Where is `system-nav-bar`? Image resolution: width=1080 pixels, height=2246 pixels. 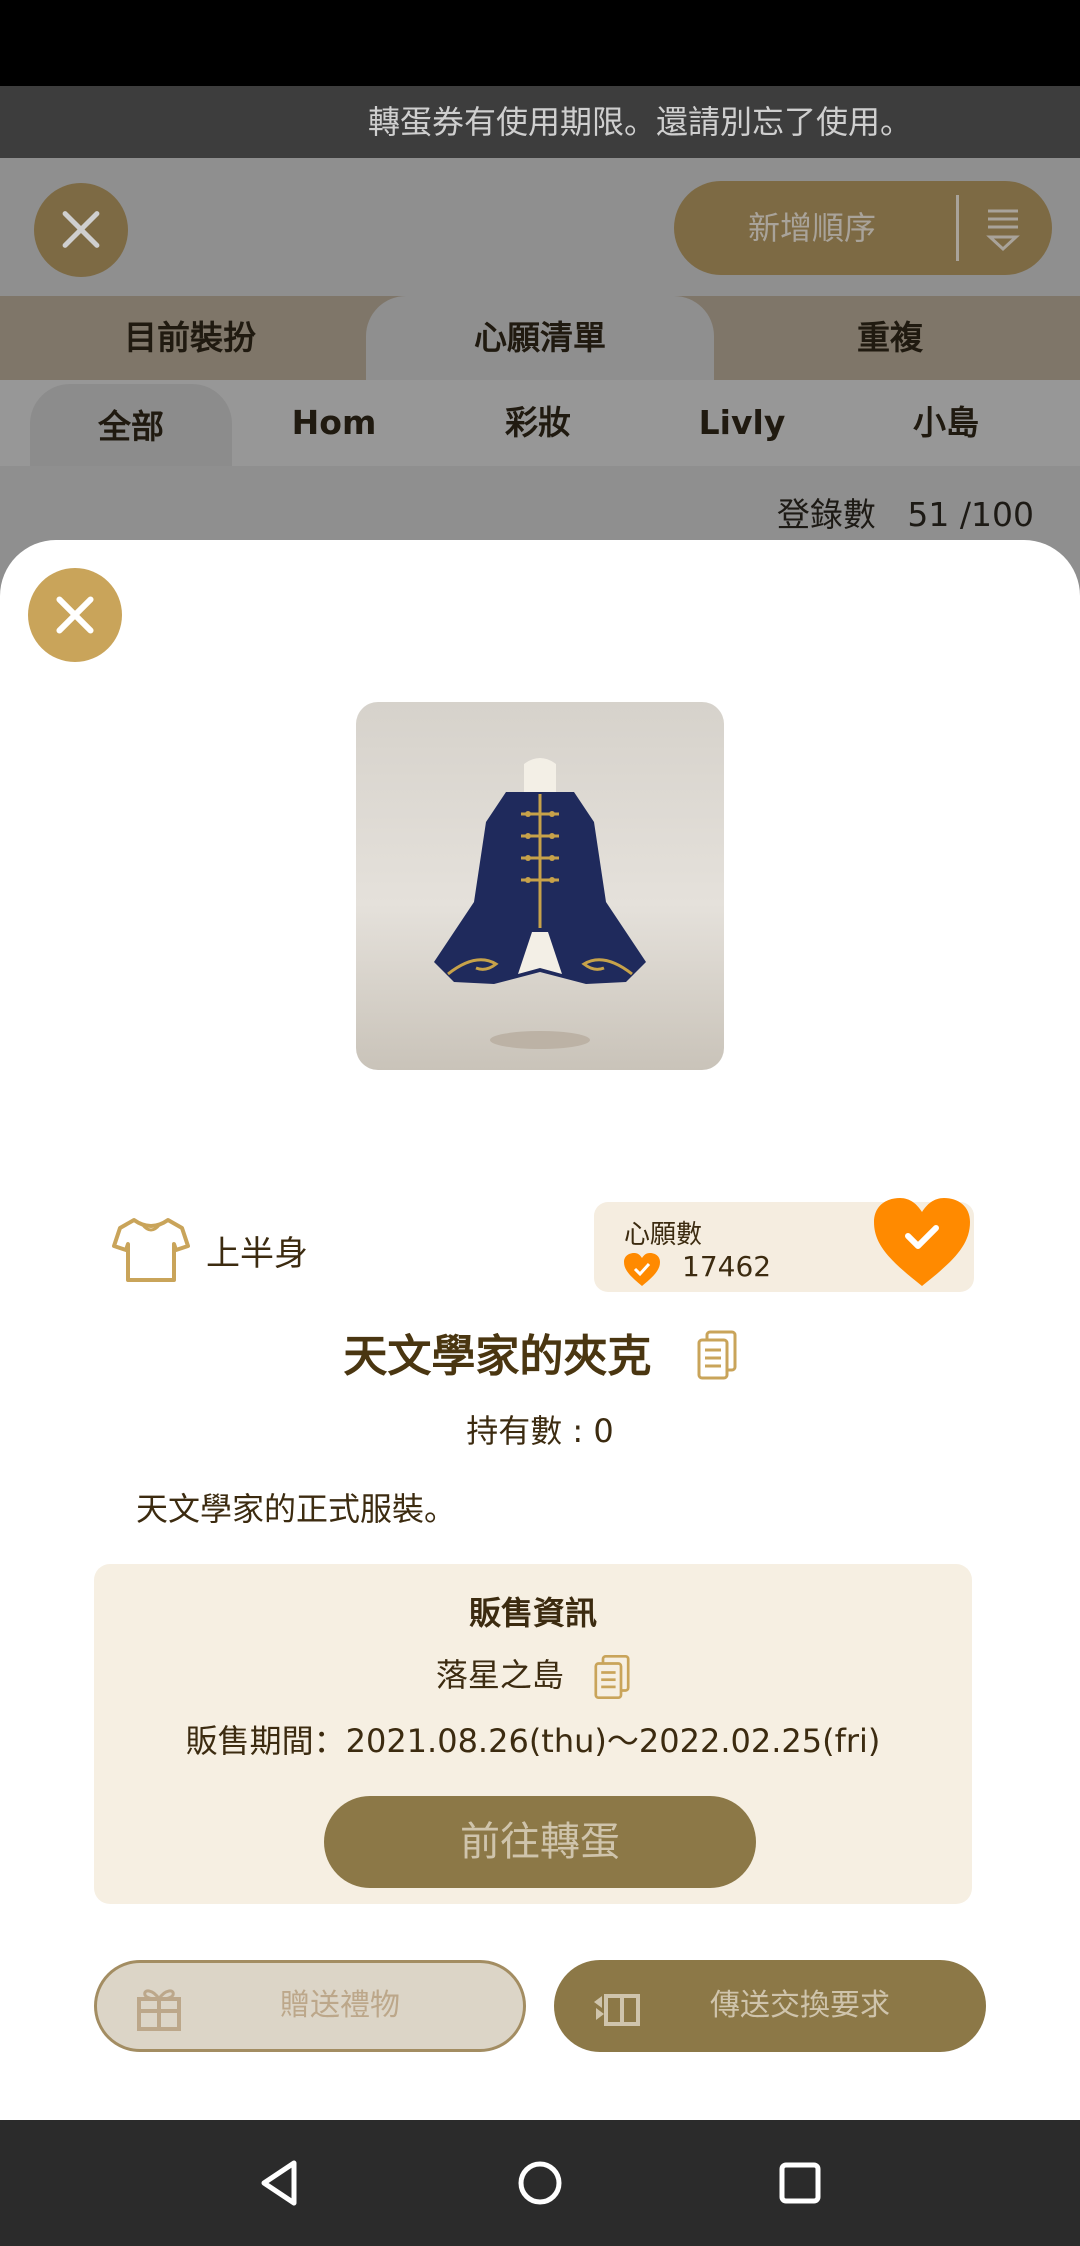
system-nav-bar is located at coordinates (540, 2183).